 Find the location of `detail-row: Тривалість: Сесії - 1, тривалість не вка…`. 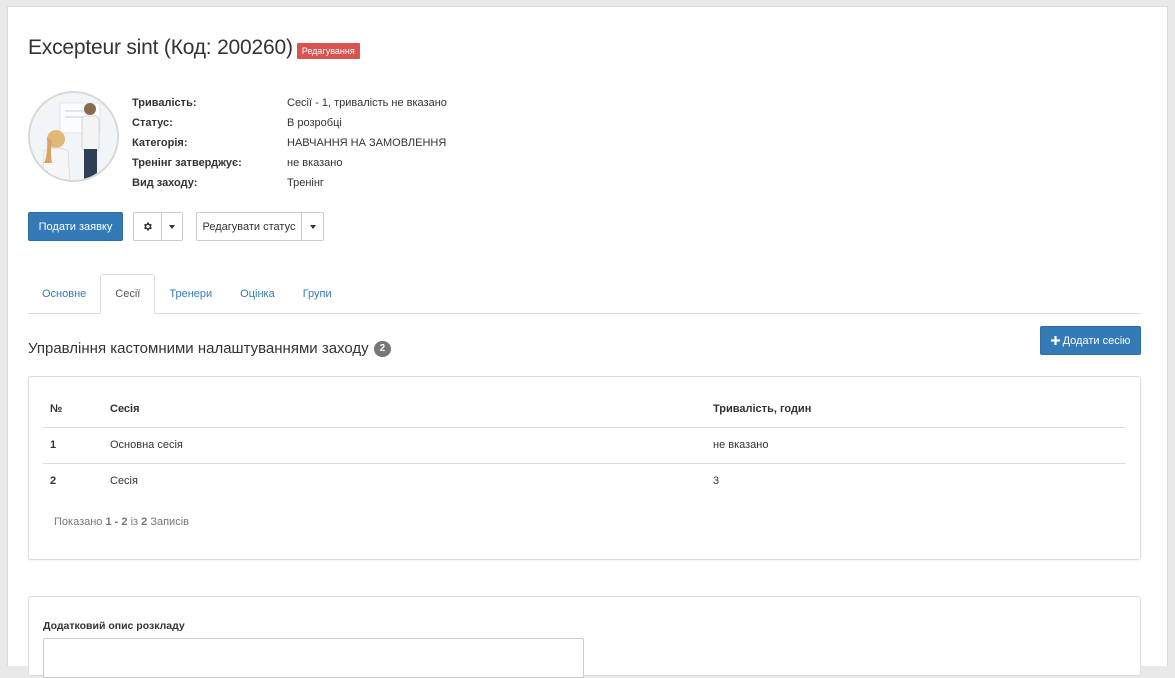

detail-row: Тривалість: Сесії - 1, тривалість не вка… is located at coordinates (289, 103).